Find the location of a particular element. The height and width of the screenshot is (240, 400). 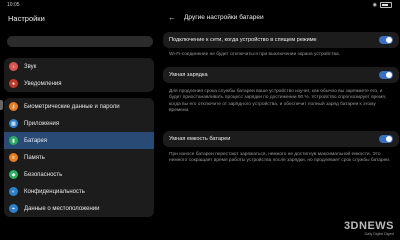

search-bar is located at coordinates (80, 41).